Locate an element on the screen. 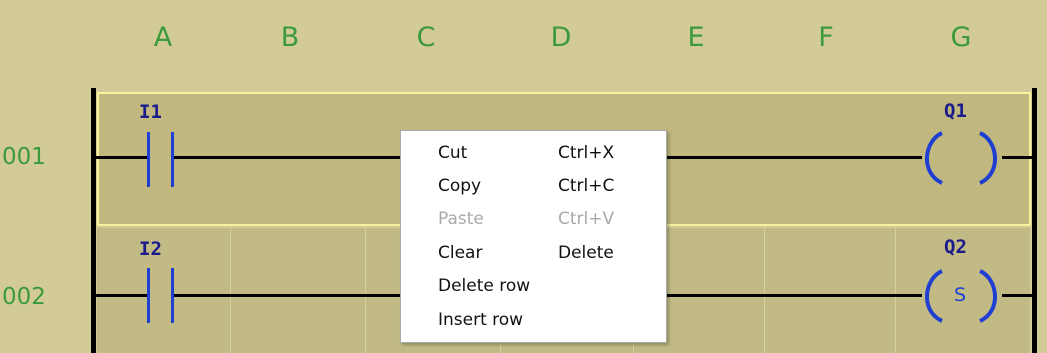  column-header-a: A is located at coordinates (163, 37).